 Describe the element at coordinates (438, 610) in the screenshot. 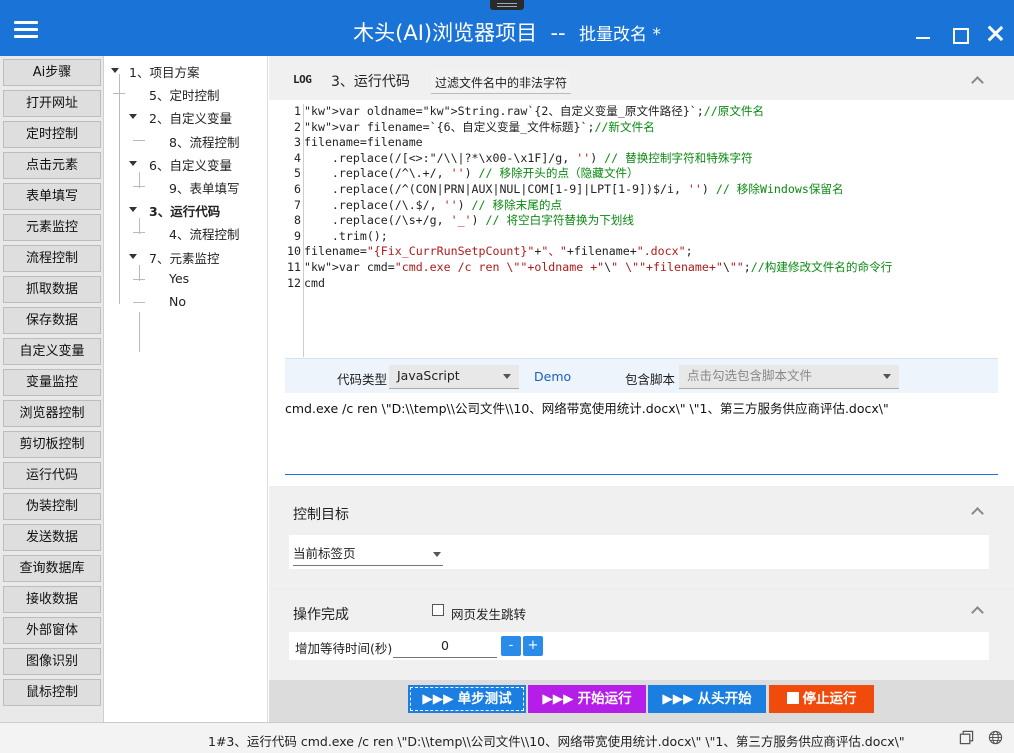

I see `page-redirect-checkbox` at that location.